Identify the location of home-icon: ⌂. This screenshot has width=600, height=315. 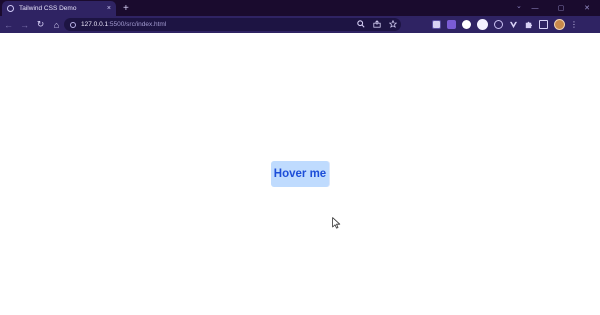
(56, 24).